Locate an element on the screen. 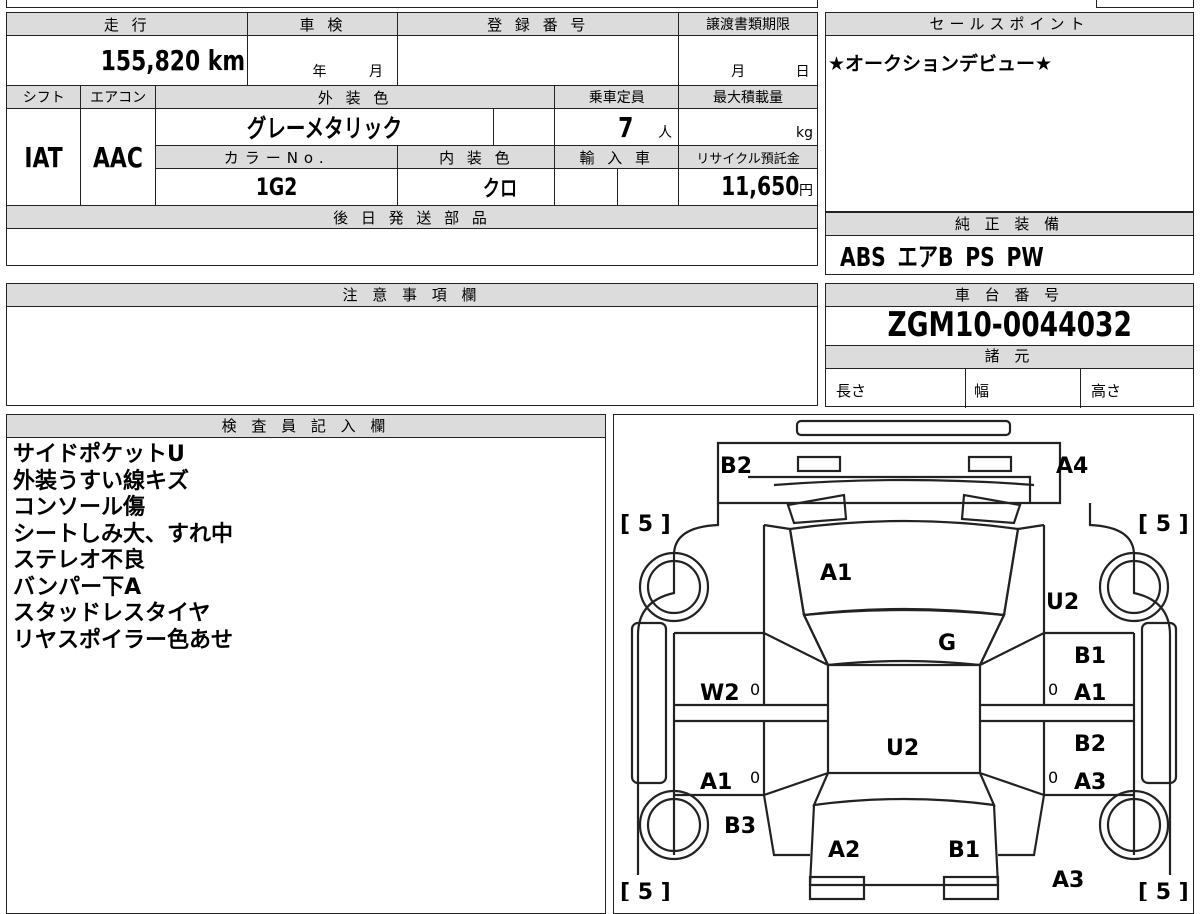 The image size is (1200, 914). capacity-unit: 人 is located at coordinates (665, 132).